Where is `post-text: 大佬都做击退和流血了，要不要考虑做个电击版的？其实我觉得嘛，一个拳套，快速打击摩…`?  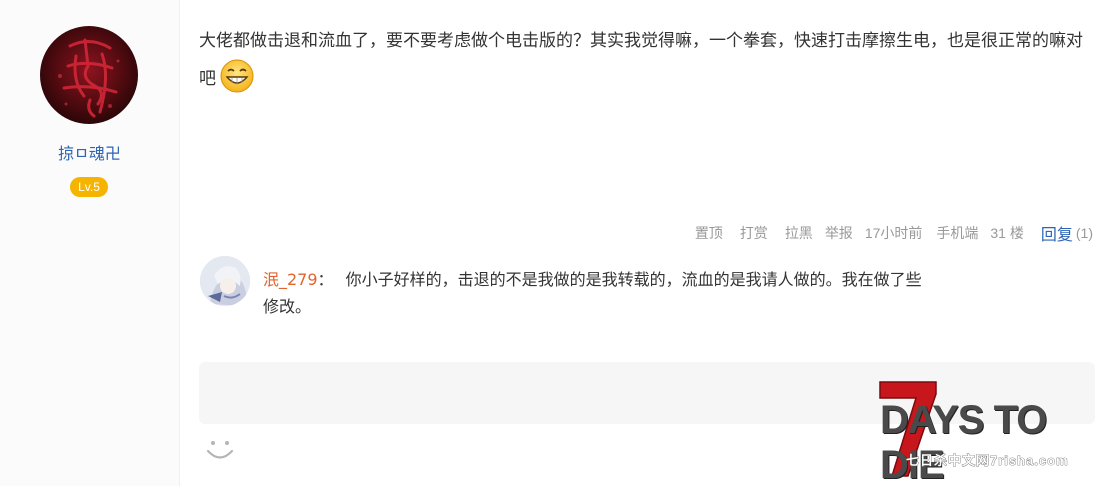
post-text: 大佬都做击退和流血了，要不要考虑做个电击版的？其实我觉得嘛，一个拳套，快速打击摩… is located at coordinates (641, 60).